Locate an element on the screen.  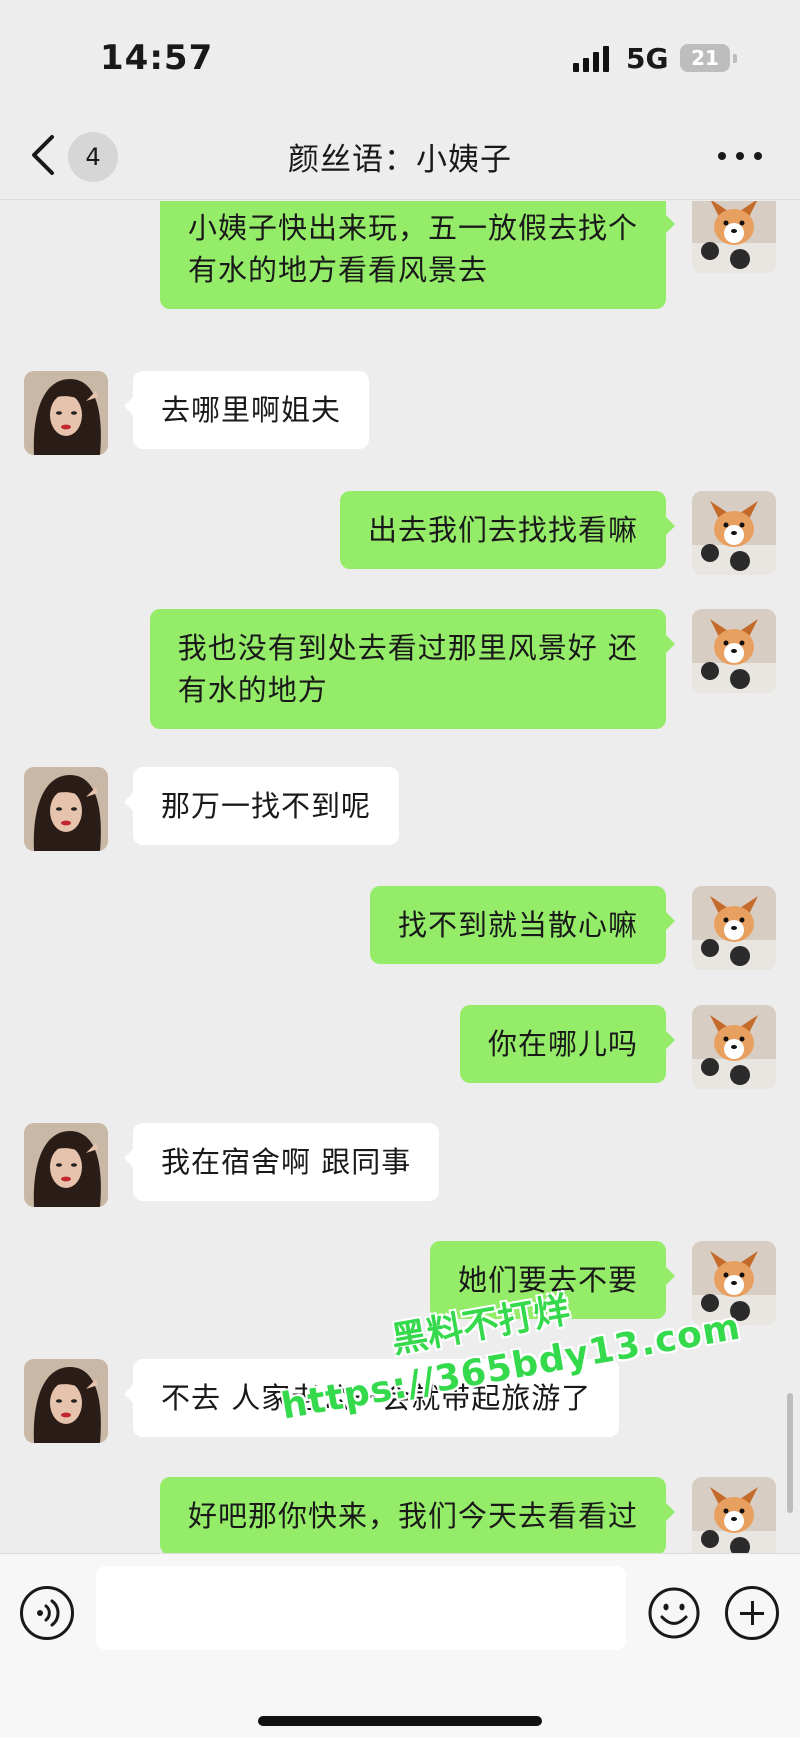
message-bubble: 好吧那你快来，我们今天去看看过 is located at coordinates (417, 1515).